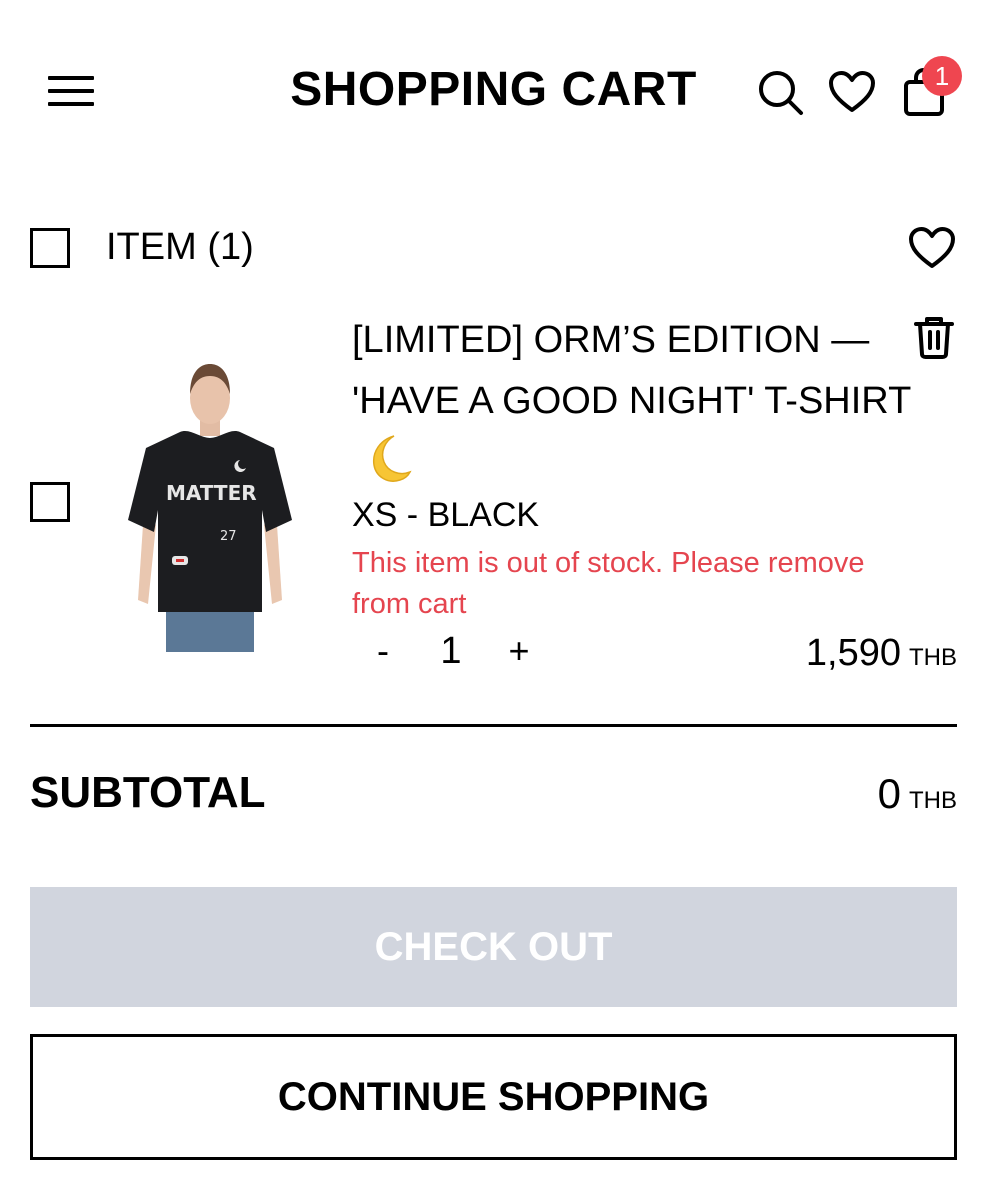 Image resolution: width=987 pixels, height=1200 pixels. I want to click on item-price-currency: THB, so click(933, 657).